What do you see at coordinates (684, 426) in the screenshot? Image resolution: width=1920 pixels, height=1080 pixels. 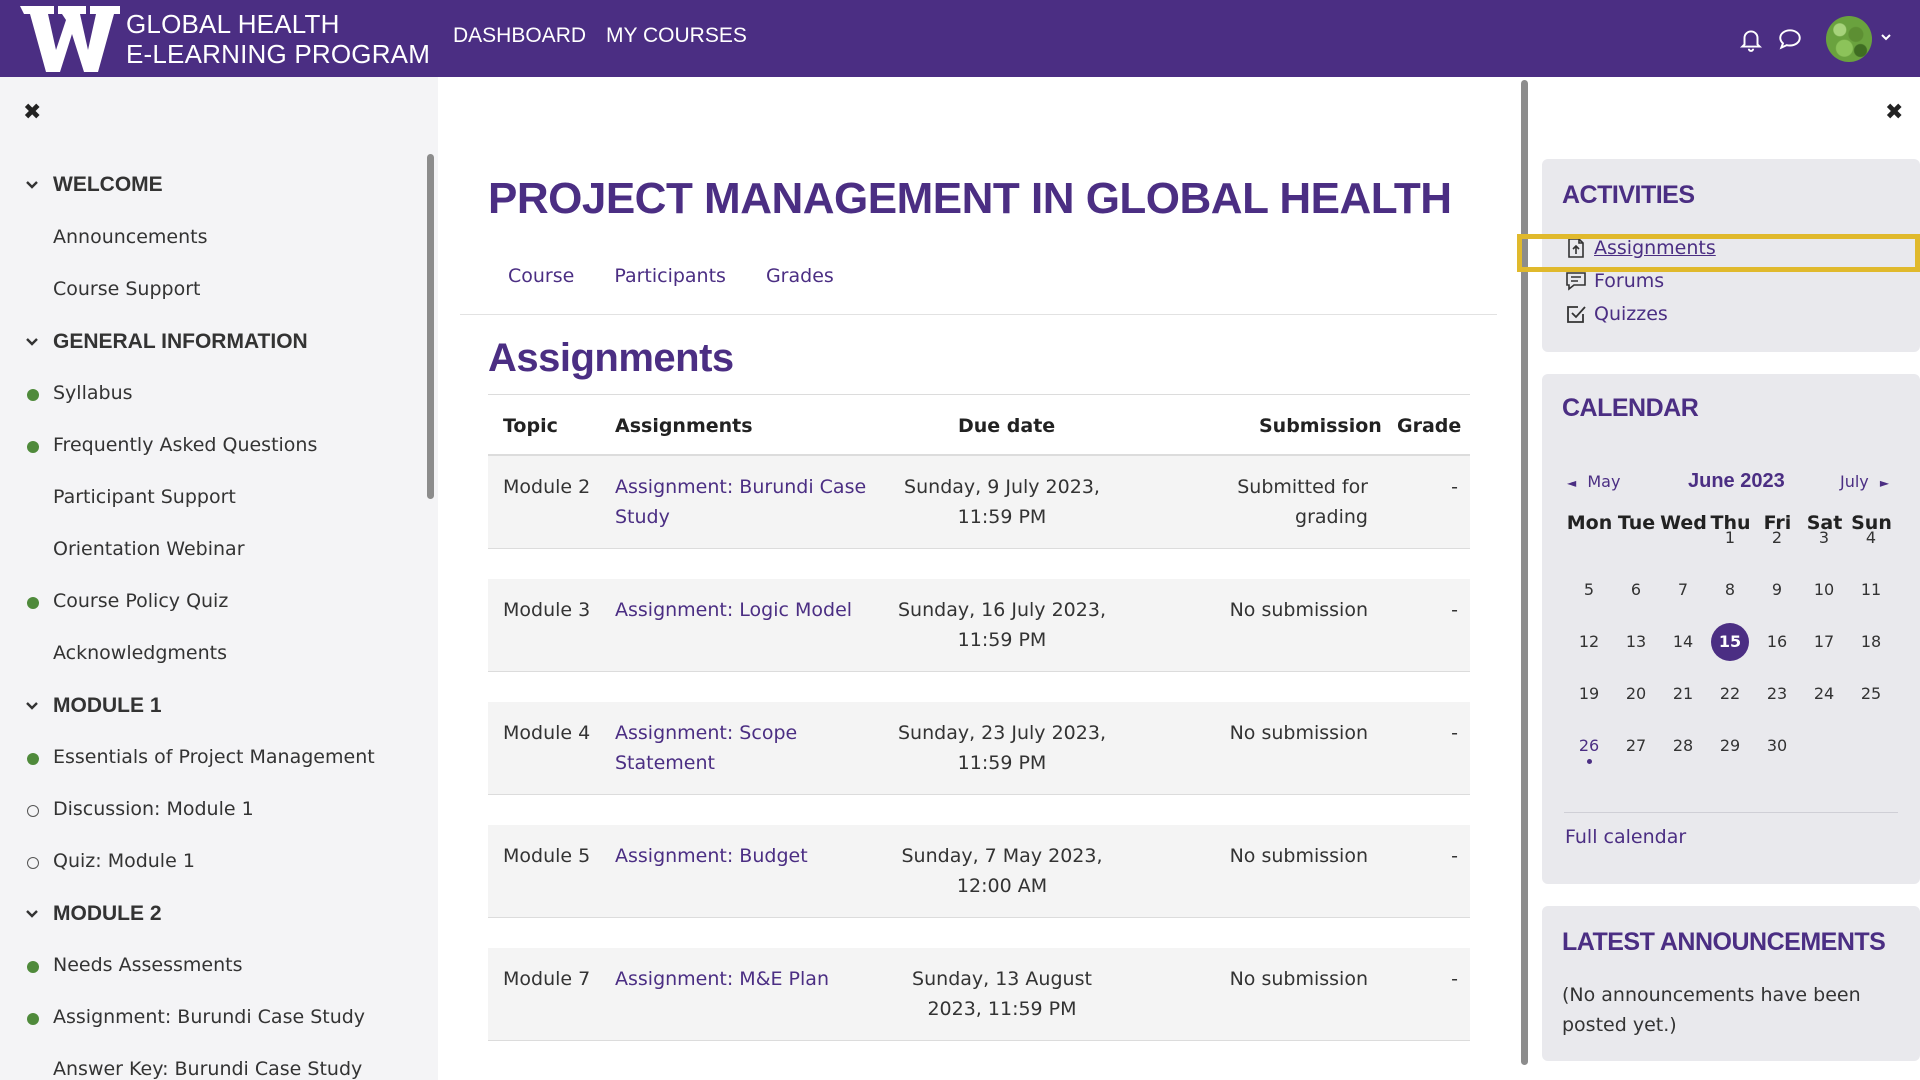 I see `header-assignments: Assignments` at bounding box center [684, 426].